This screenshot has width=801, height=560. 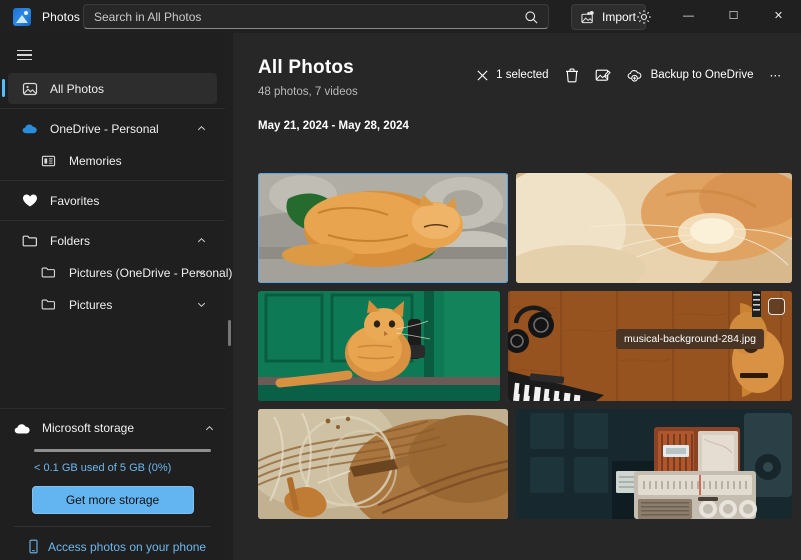 I want to click on sidebar-item-label: Folders, so click(x=70, y=240).